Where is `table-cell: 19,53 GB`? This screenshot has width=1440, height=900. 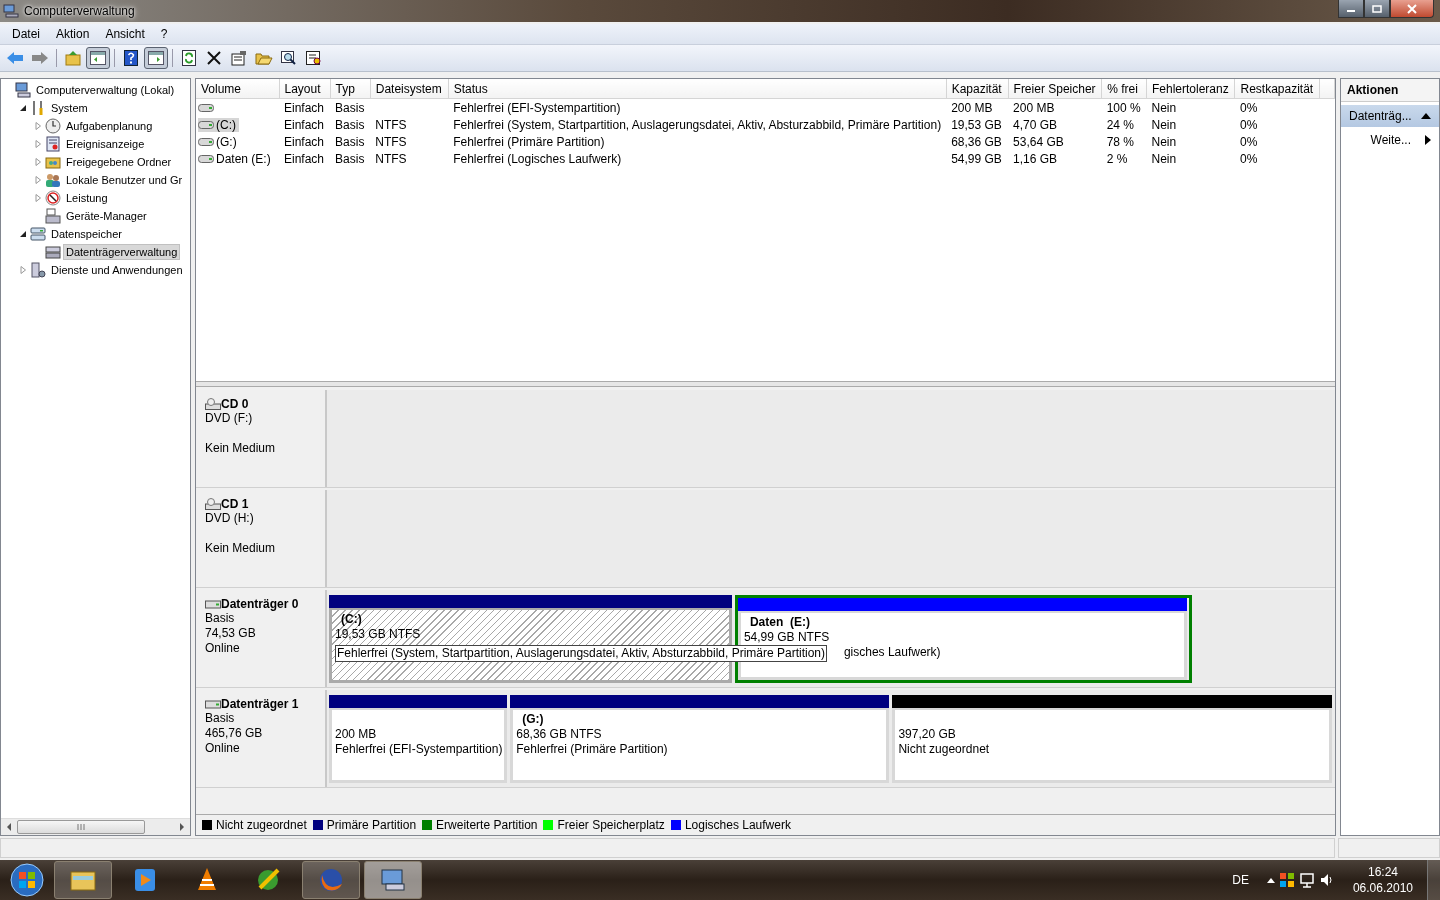
table-cell: 19,53 GB is located at coordinates (976, 124).